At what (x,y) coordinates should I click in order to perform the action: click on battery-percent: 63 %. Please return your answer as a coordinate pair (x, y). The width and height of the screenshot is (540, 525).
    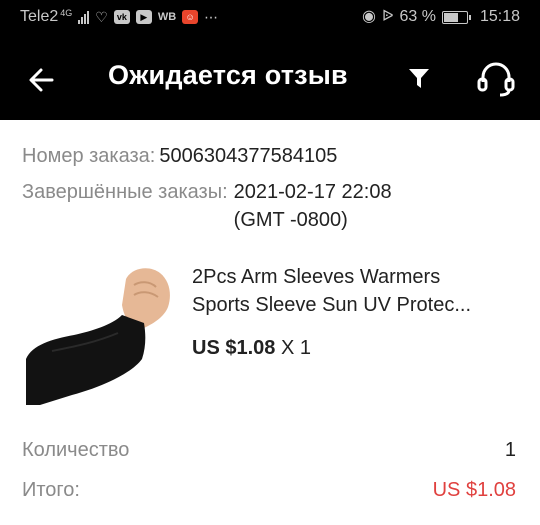
    Looking at the image, I should click on (417, 16).